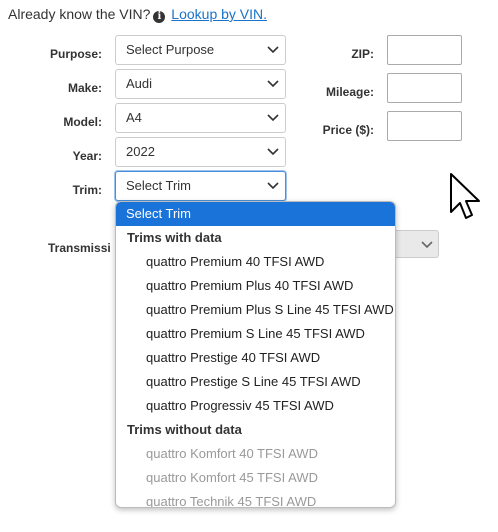 The height and width of the screenshot is (532, 498). What do you see at coordinates (159, 17) in the screenshot?
I see `info-icon: i` at bounding box center [159, 17].